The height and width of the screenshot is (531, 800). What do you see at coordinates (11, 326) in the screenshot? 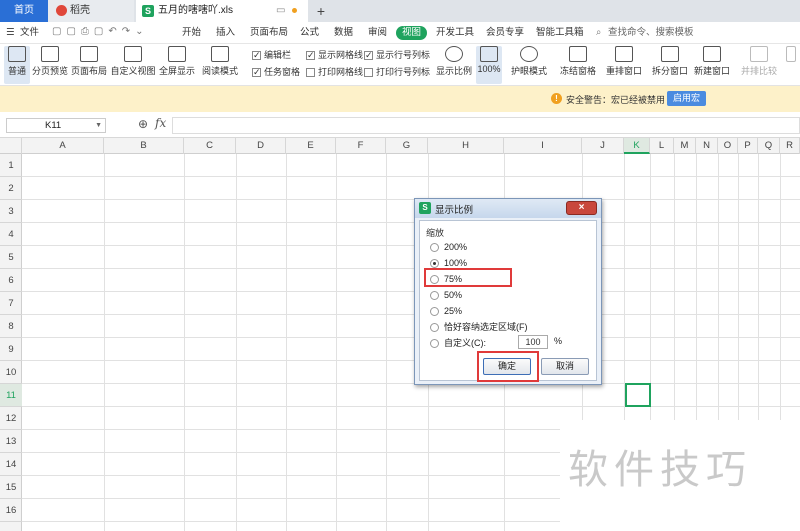
I see `row-header: 8` at bounding box center [11, 326].